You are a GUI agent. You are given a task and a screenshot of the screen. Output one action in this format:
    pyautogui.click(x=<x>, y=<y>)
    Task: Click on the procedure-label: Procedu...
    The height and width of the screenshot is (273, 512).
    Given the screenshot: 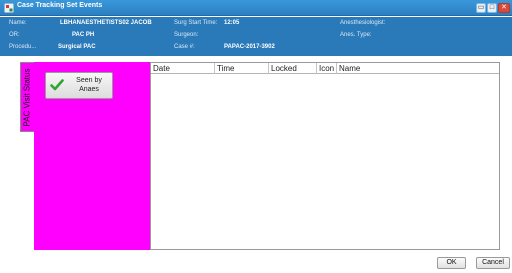 What is the action you would take?
    pyautogui.click(x=23, y=47)
    